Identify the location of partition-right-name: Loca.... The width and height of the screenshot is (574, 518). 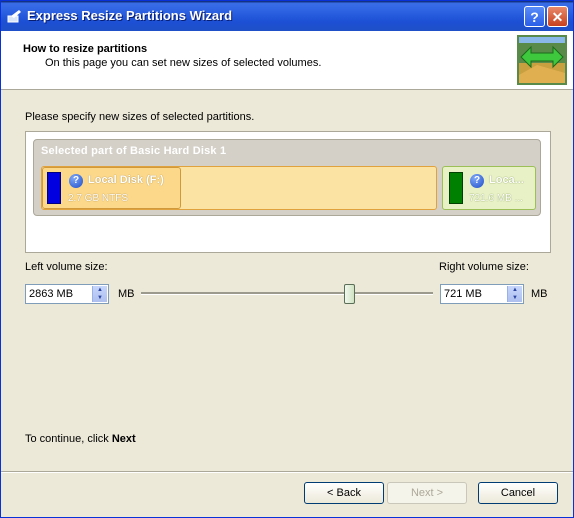
(506, 180).